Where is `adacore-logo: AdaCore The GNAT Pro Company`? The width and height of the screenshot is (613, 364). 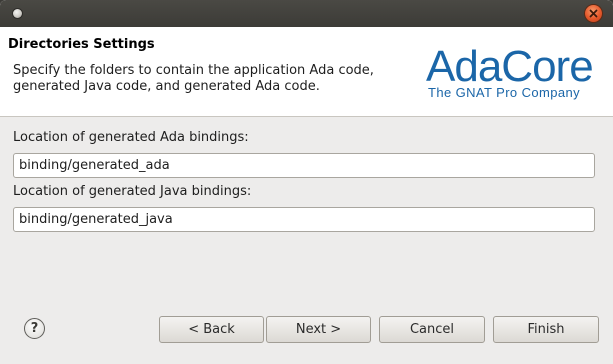
adacore-logo: AdaCore The GNAT Pro Company is located at coordinates (512, 74).